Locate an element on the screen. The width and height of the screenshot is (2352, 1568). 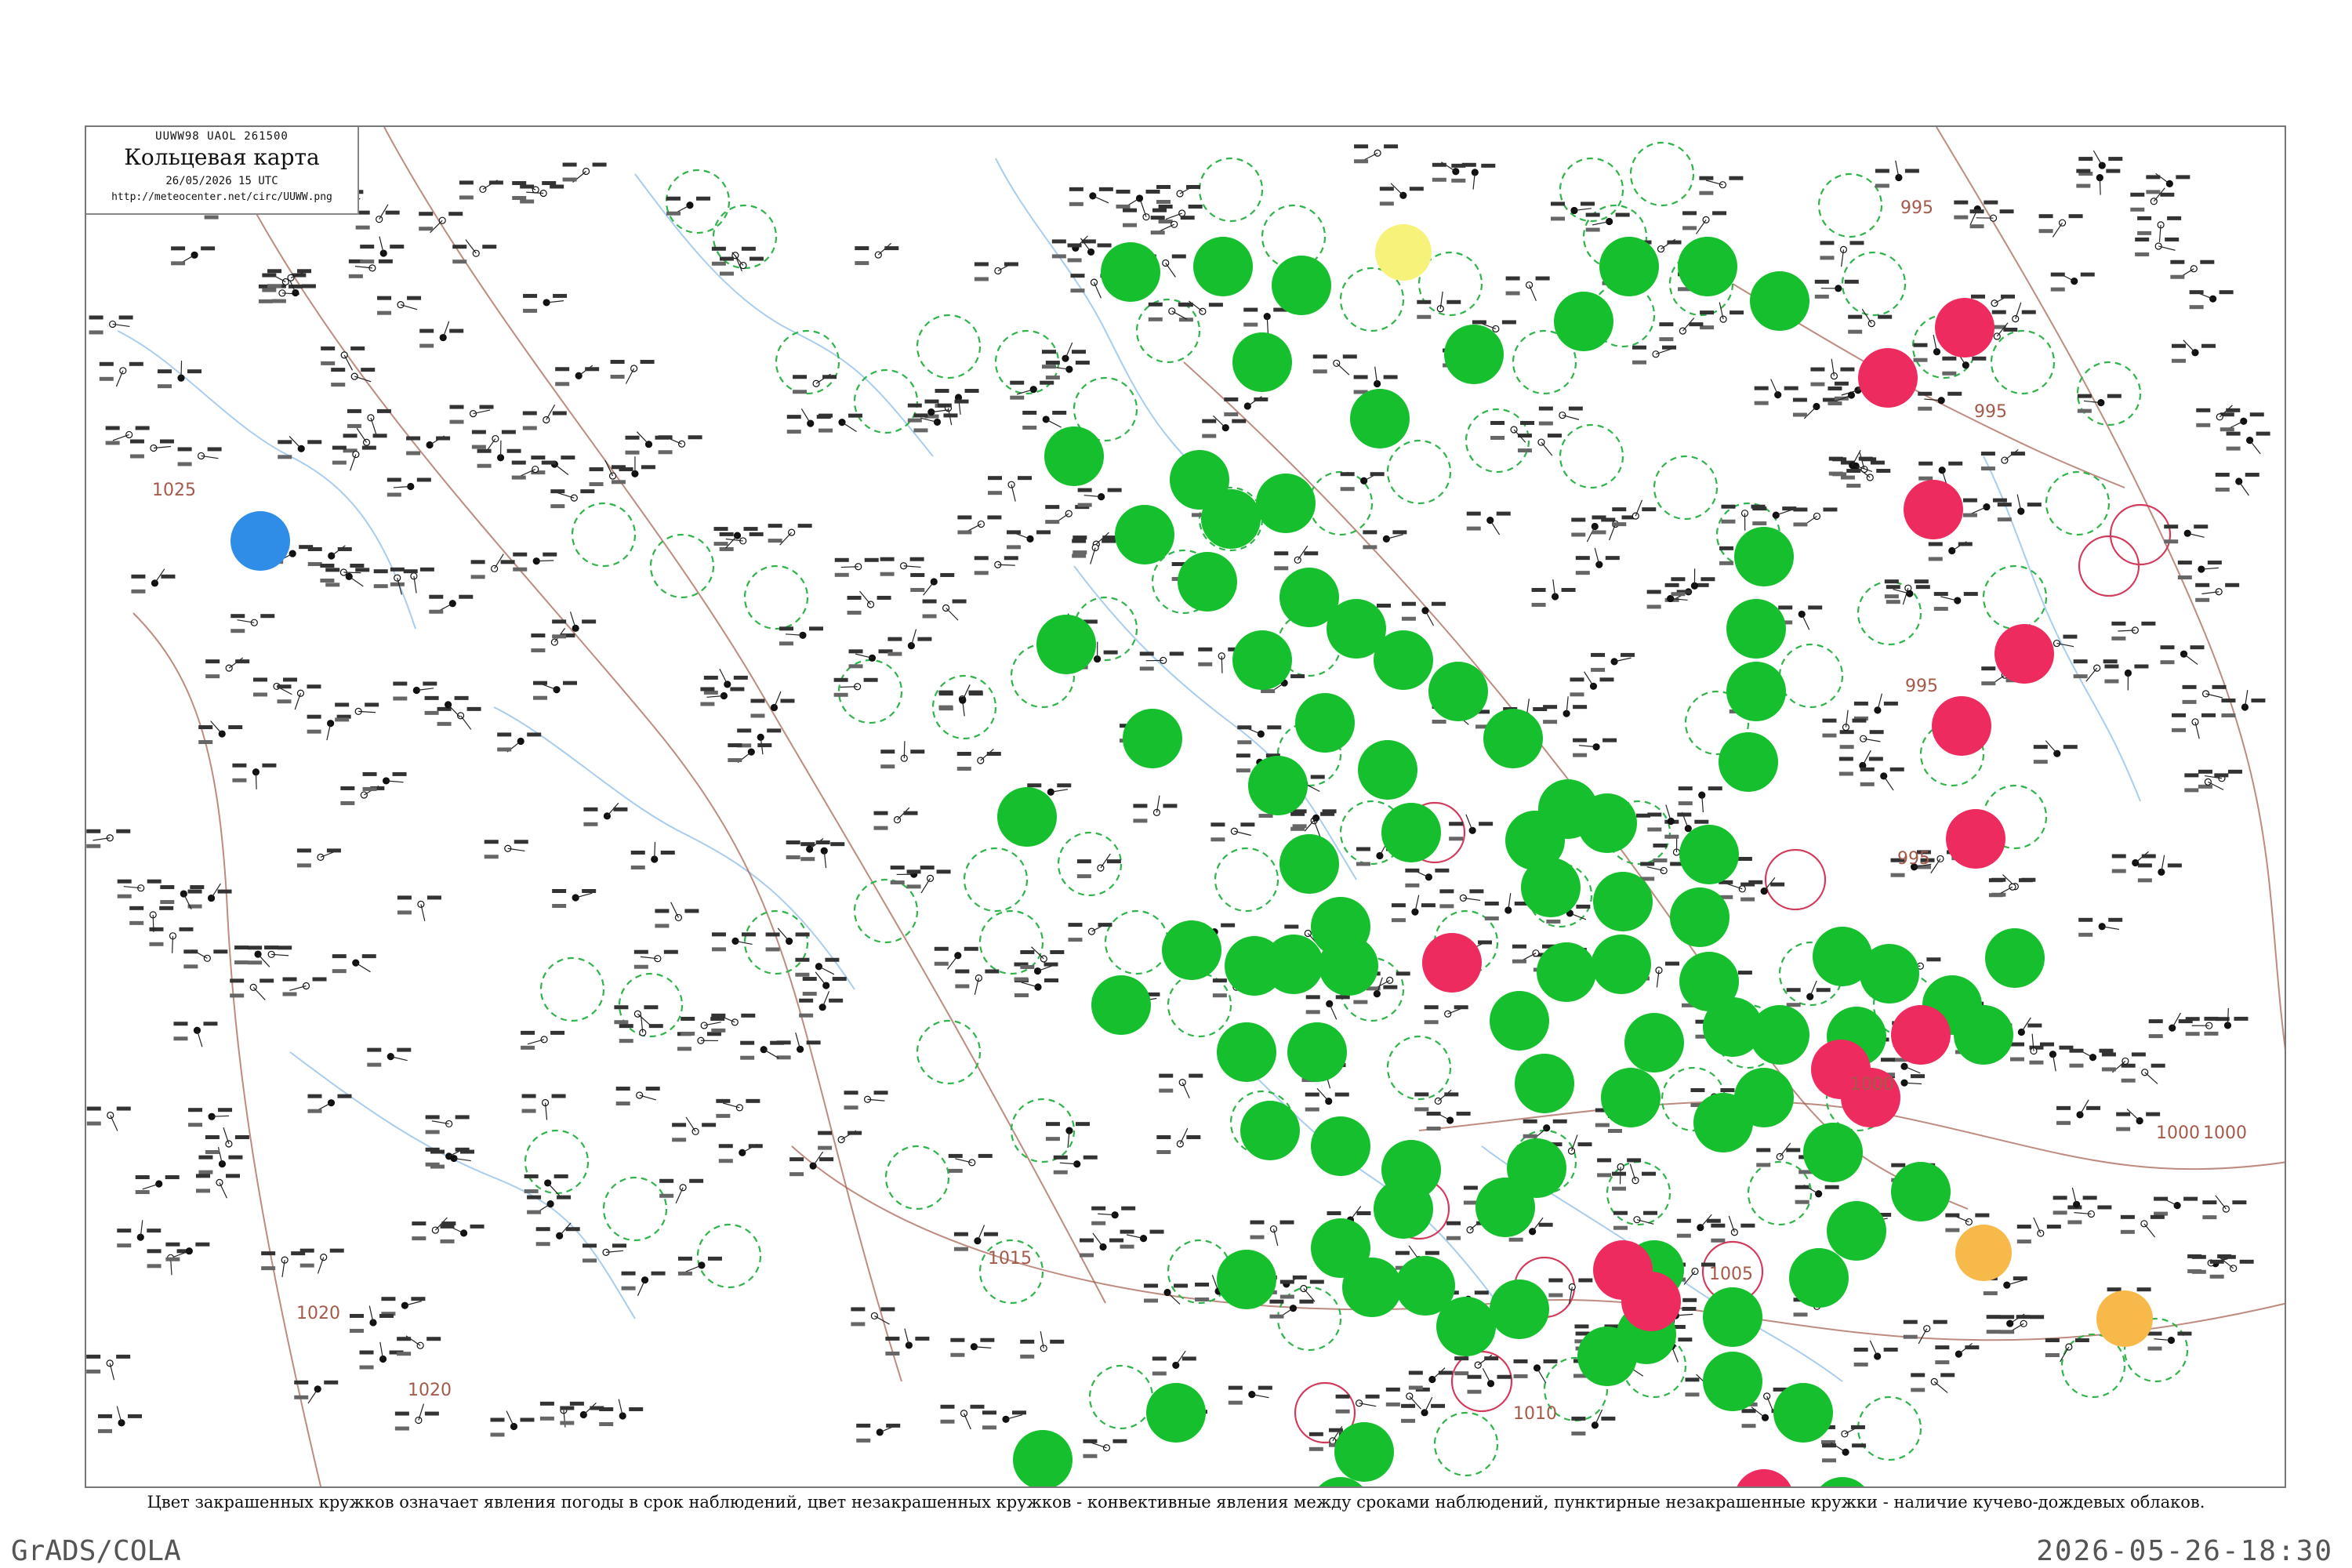
isobar-label: 1010 is located at coordinates (1535, 1414).